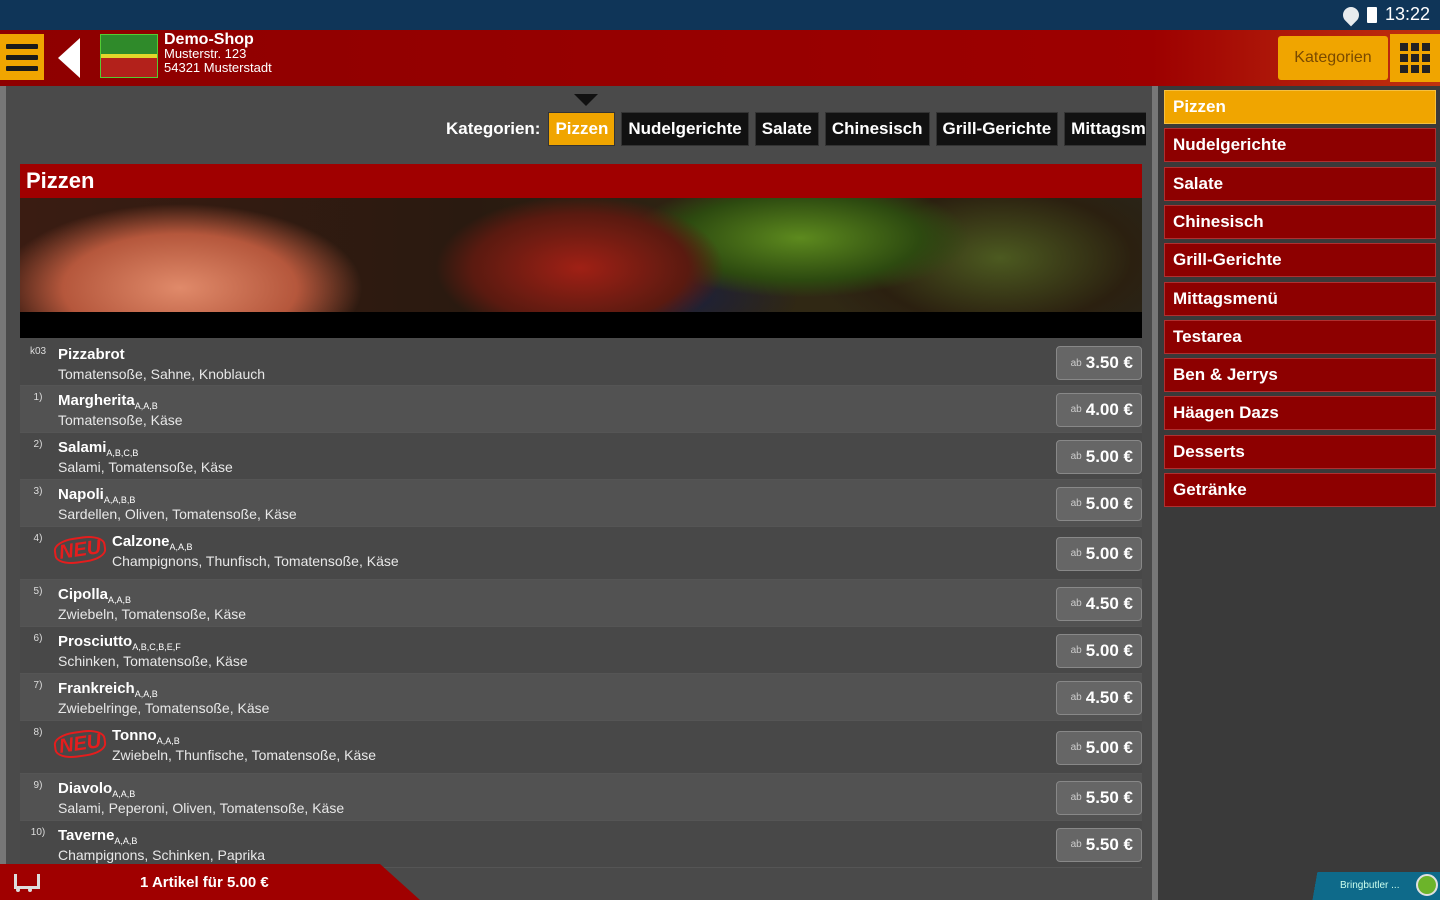 This screenshot has width=1440, height=900. I want to click on item-description: Zwiebelringe, Tomatensoße, Käse, so click(164, 708).